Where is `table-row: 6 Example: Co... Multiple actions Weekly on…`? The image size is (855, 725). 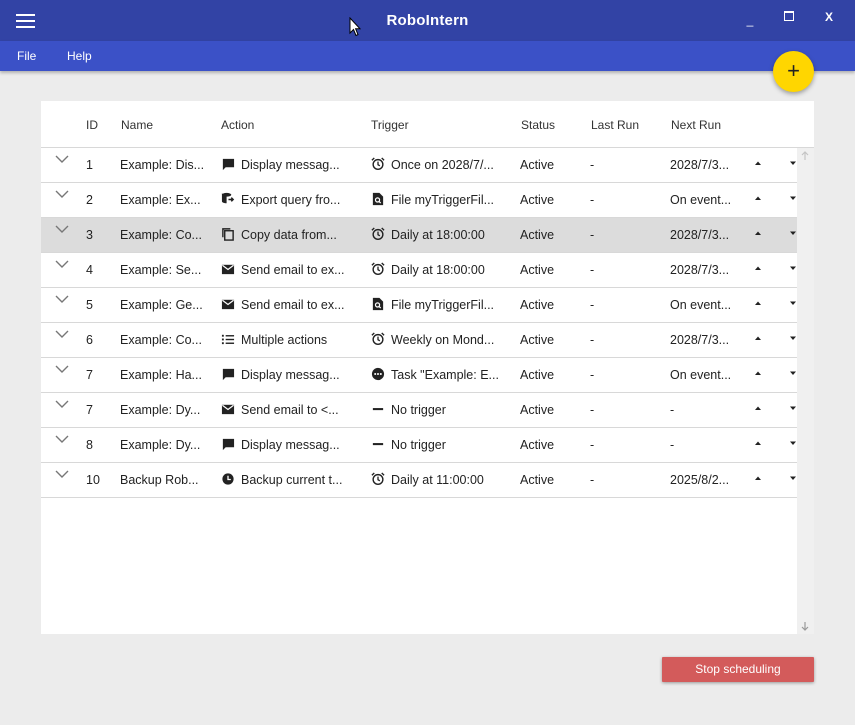
table-row: 6 Example: Co... Multiple actions Weekly on… is located at coordinates (419, 340).